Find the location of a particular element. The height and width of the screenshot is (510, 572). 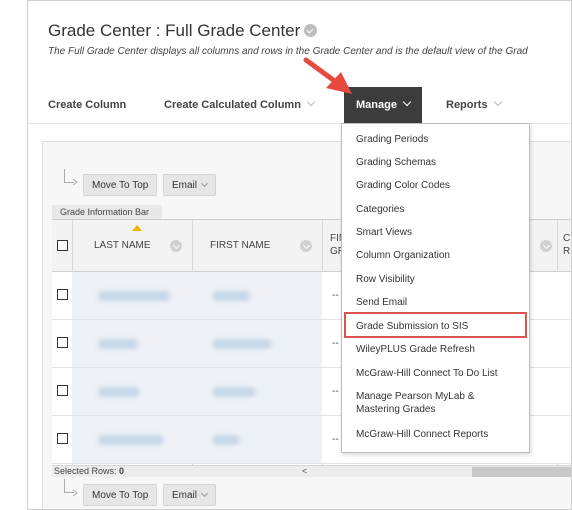

menu-item-manage-pearson-mylab-line2: Mastering Grades is located at coordinates (396, 409).